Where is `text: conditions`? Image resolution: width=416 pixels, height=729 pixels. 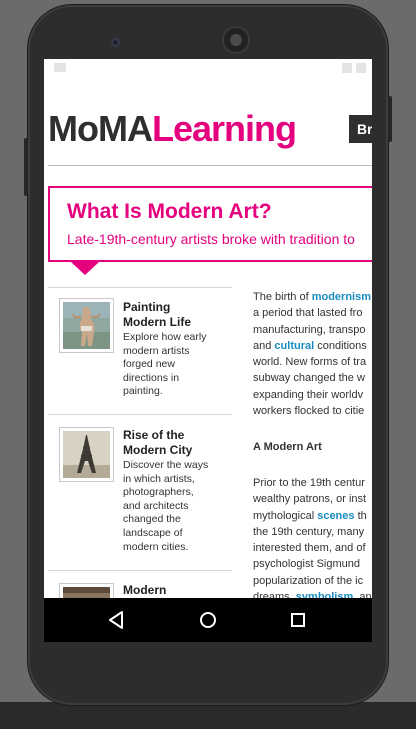 text: conditions is located at coordinates (340, 345).